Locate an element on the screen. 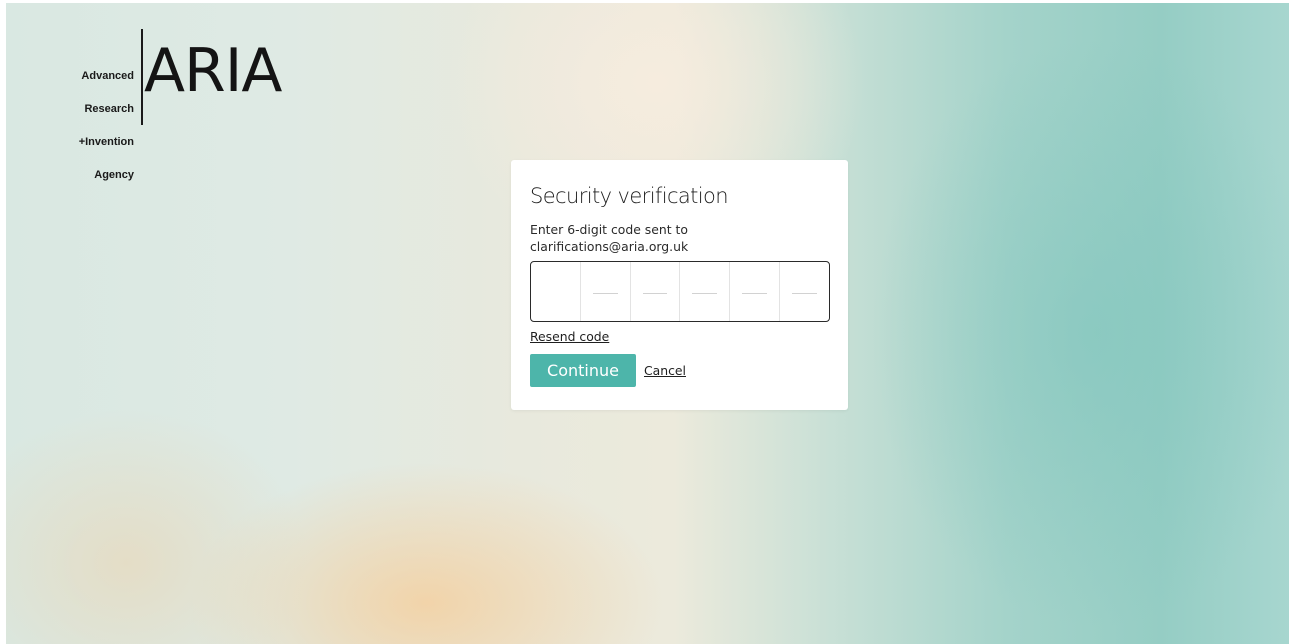 The height and width of the screenshot is (644, 1289). cancel-link: Cancel is located at coordinates (665, 370).